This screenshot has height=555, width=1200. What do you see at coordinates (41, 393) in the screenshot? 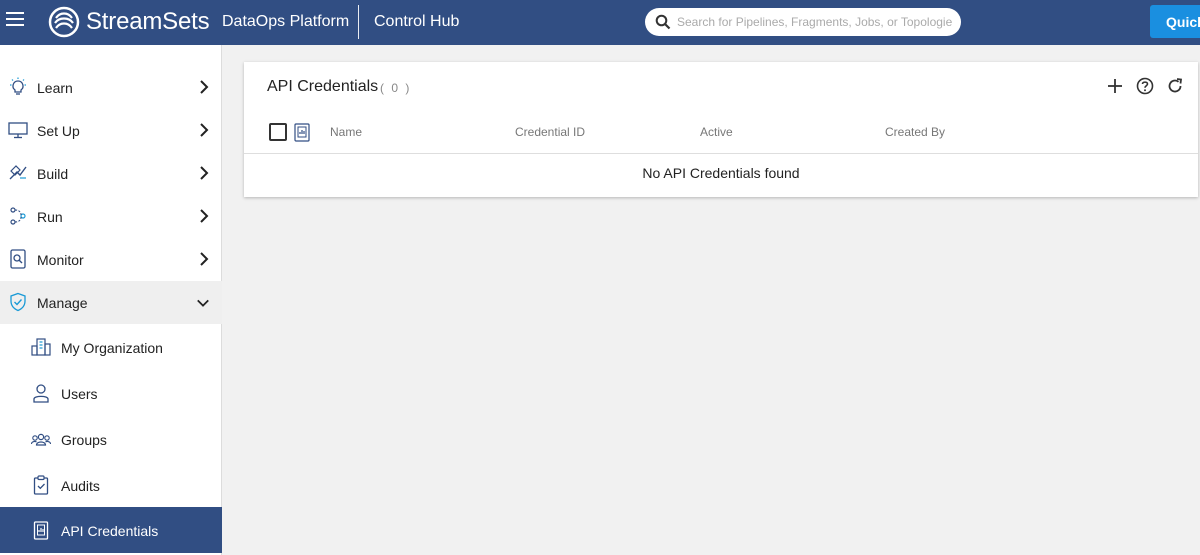
I see `user-icon` at bounding box center [41, 393].